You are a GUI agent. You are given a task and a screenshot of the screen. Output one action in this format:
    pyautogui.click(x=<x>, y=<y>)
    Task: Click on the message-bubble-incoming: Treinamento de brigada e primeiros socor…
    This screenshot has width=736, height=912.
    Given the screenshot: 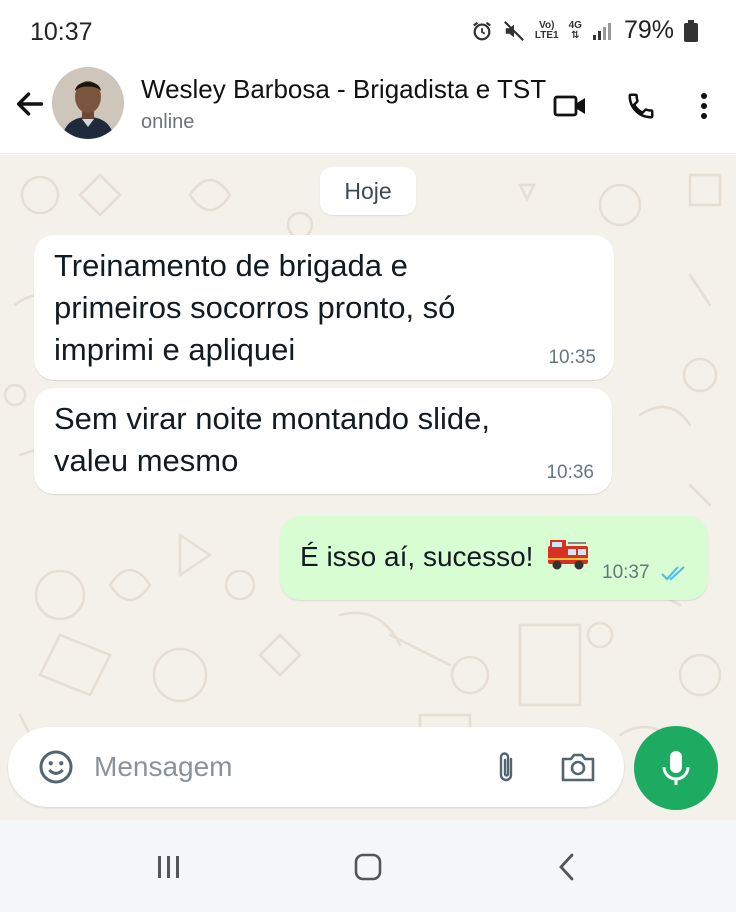 What is the action you would take?
    pyautogui.click(x=324, y=307)
    